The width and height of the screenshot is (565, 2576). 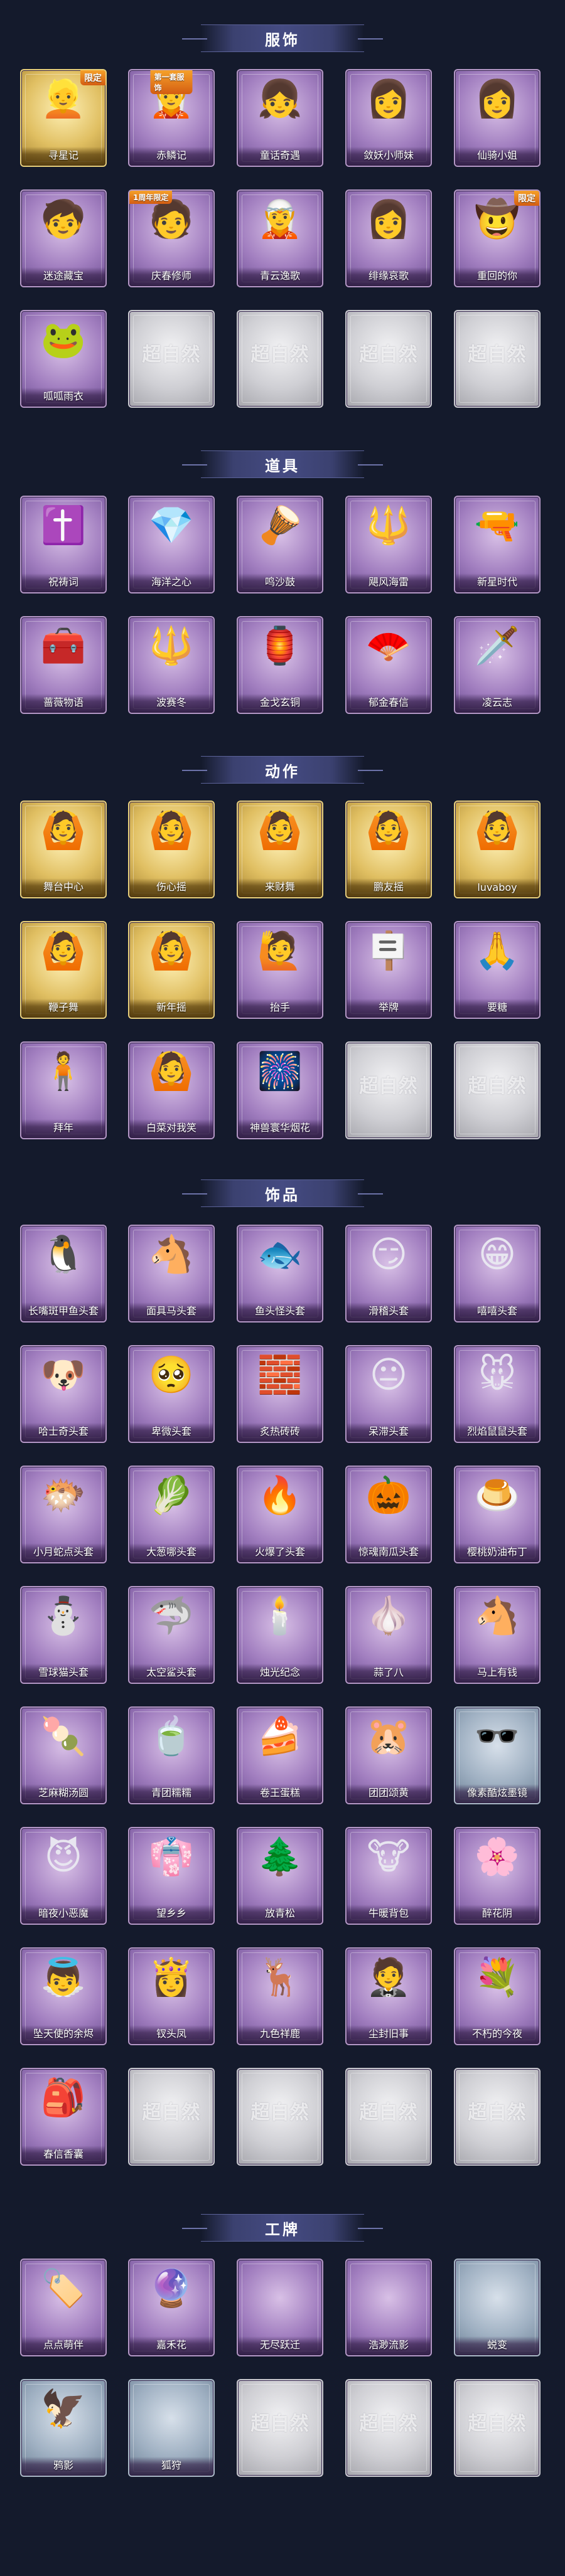 What do you see at coordinates (63, 1394) in the screenshot?
I see `item-card: 🐶 哈士奇头套` at bounding box center [63, 1394].